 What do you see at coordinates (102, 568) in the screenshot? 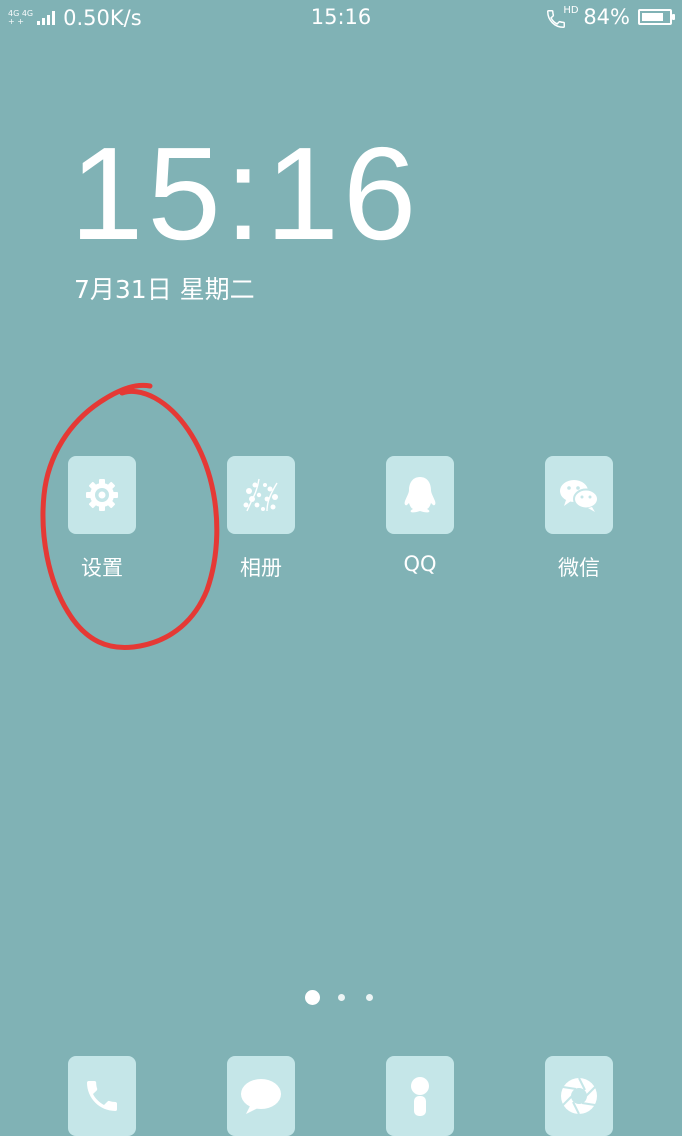
I see `app-label-settings: 设置` at bounding box center [102, 568].